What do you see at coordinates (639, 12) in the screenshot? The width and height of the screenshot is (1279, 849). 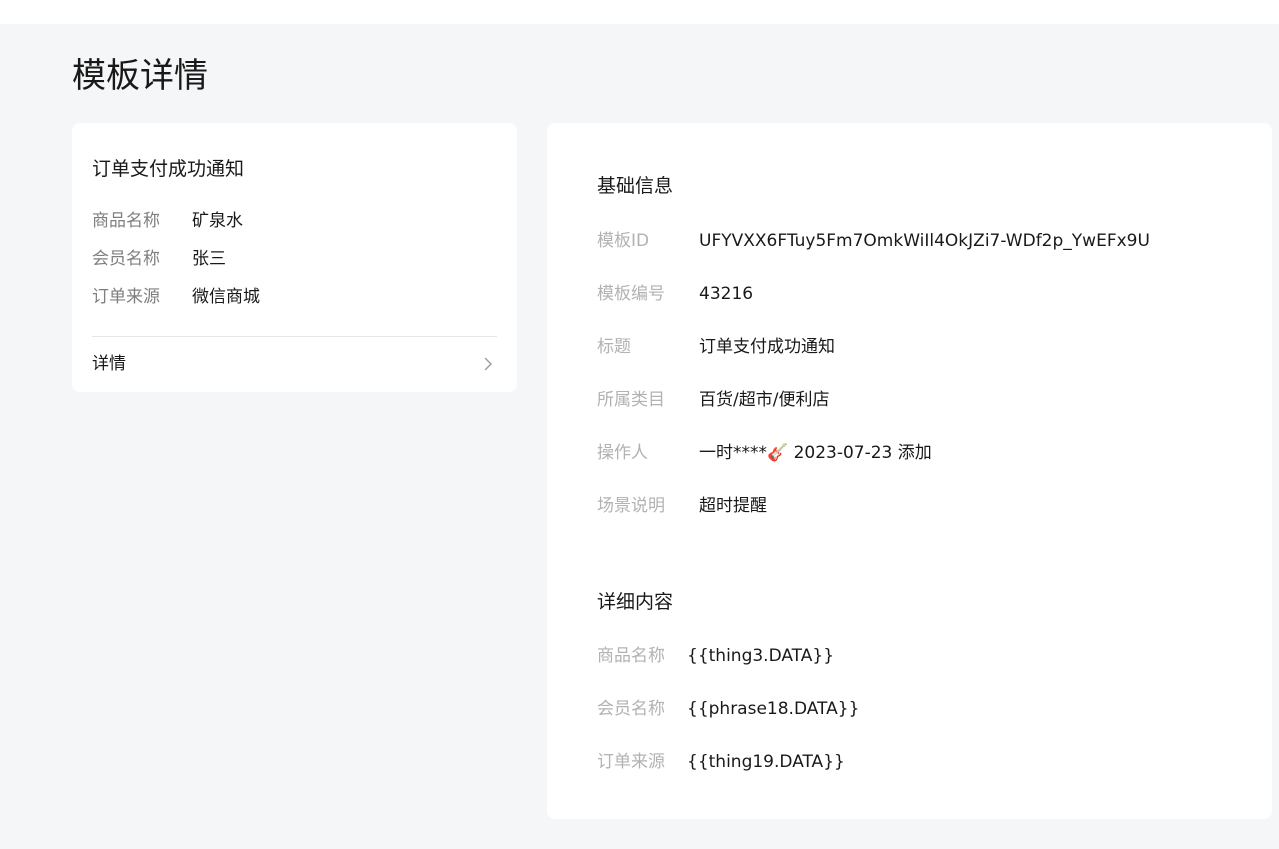 I see `top-bar` at bounding box center [639, 12].